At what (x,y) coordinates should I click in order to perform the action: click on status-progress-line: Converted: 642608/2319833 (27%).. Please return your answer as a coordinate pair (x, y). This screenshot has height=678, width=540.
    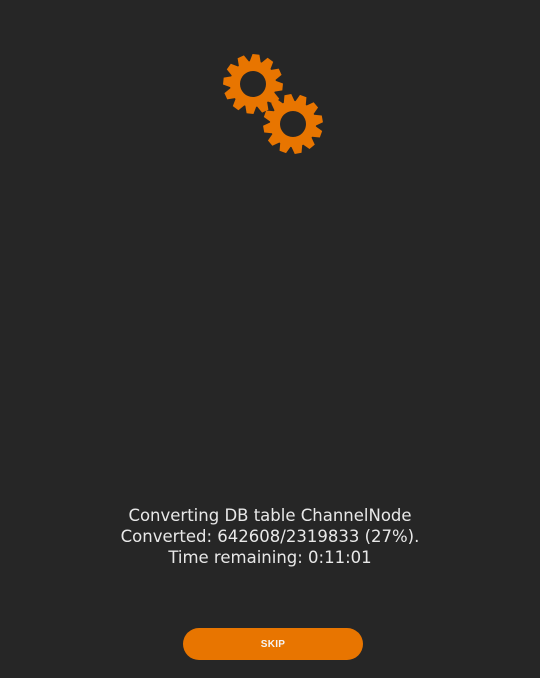
    Looking at the image, I should click on (270, 536).